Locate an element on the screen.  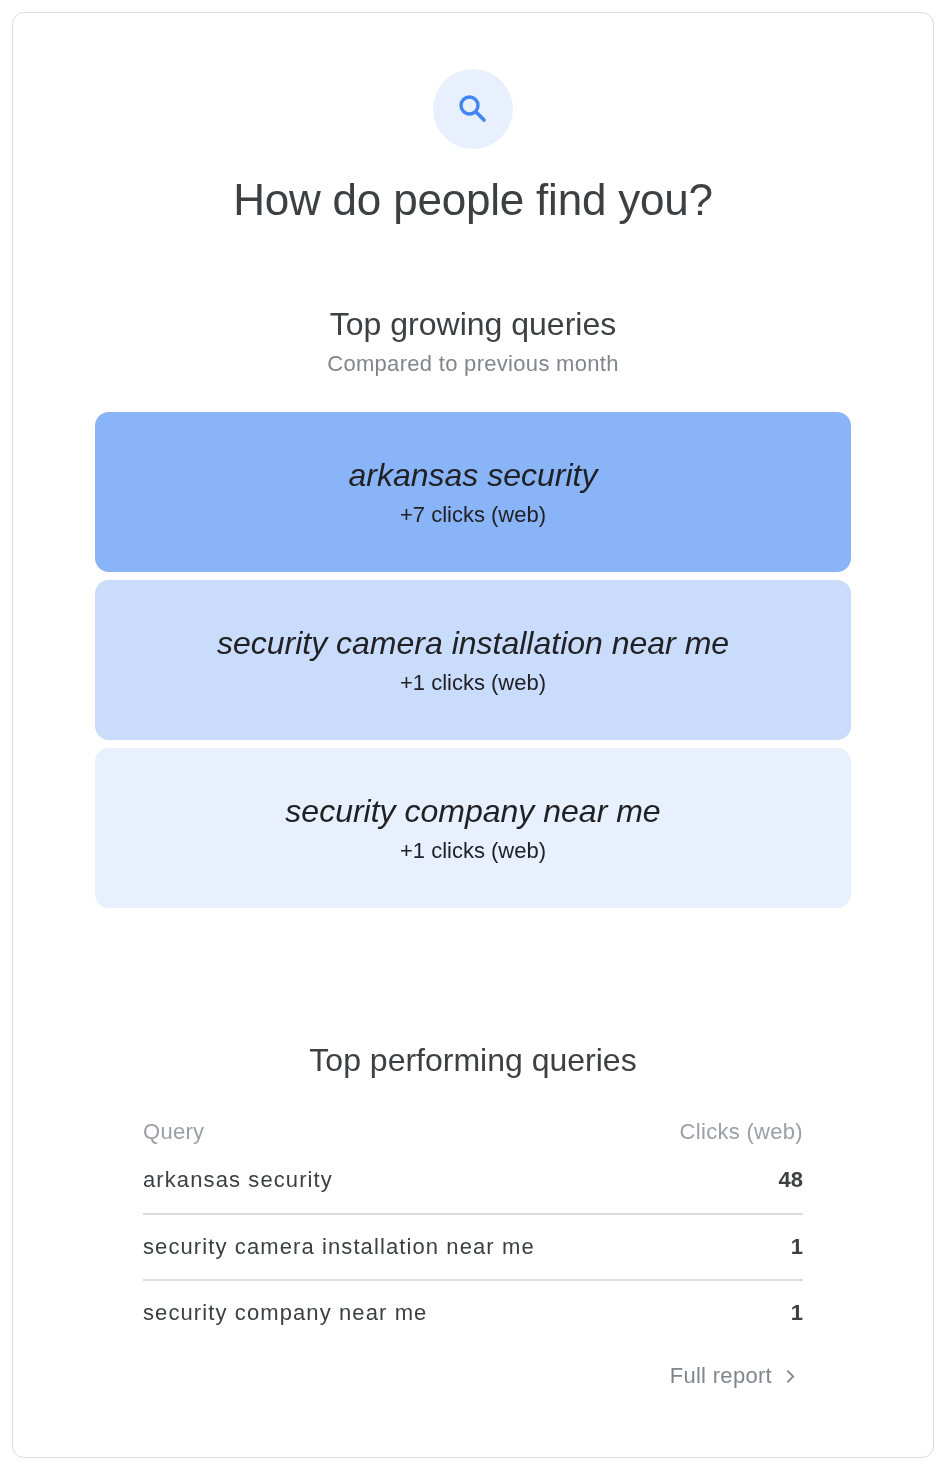
search-icon is located at coordinates (473, 109).